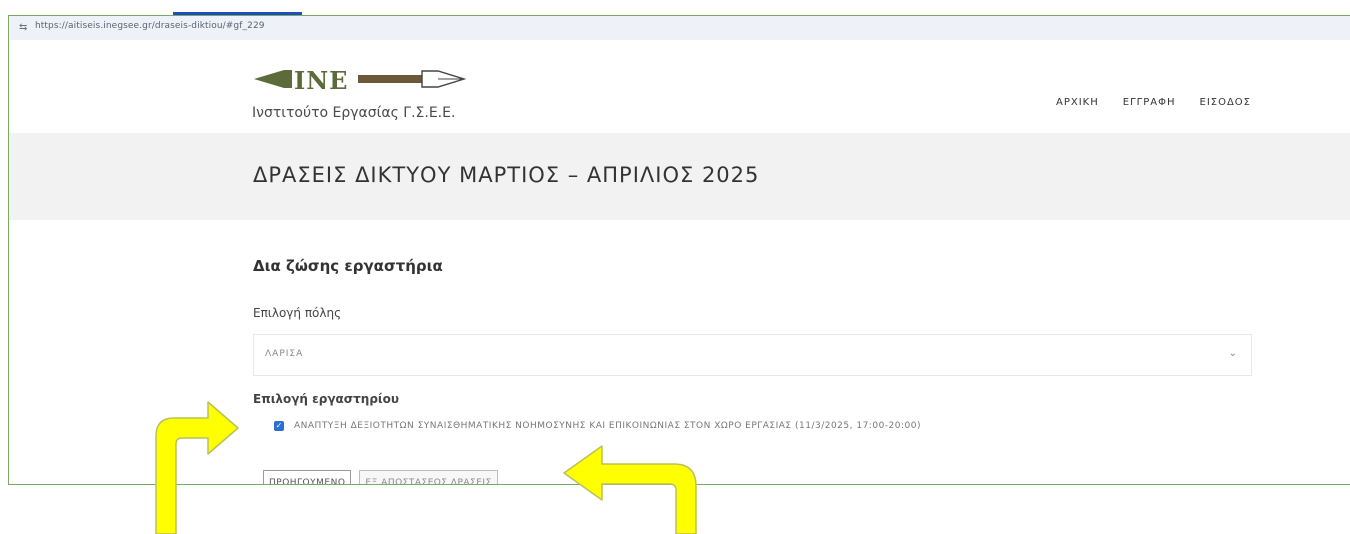  I want to click on workshop-label: Επιλογή εργαστηρίου, so click(326, 399).